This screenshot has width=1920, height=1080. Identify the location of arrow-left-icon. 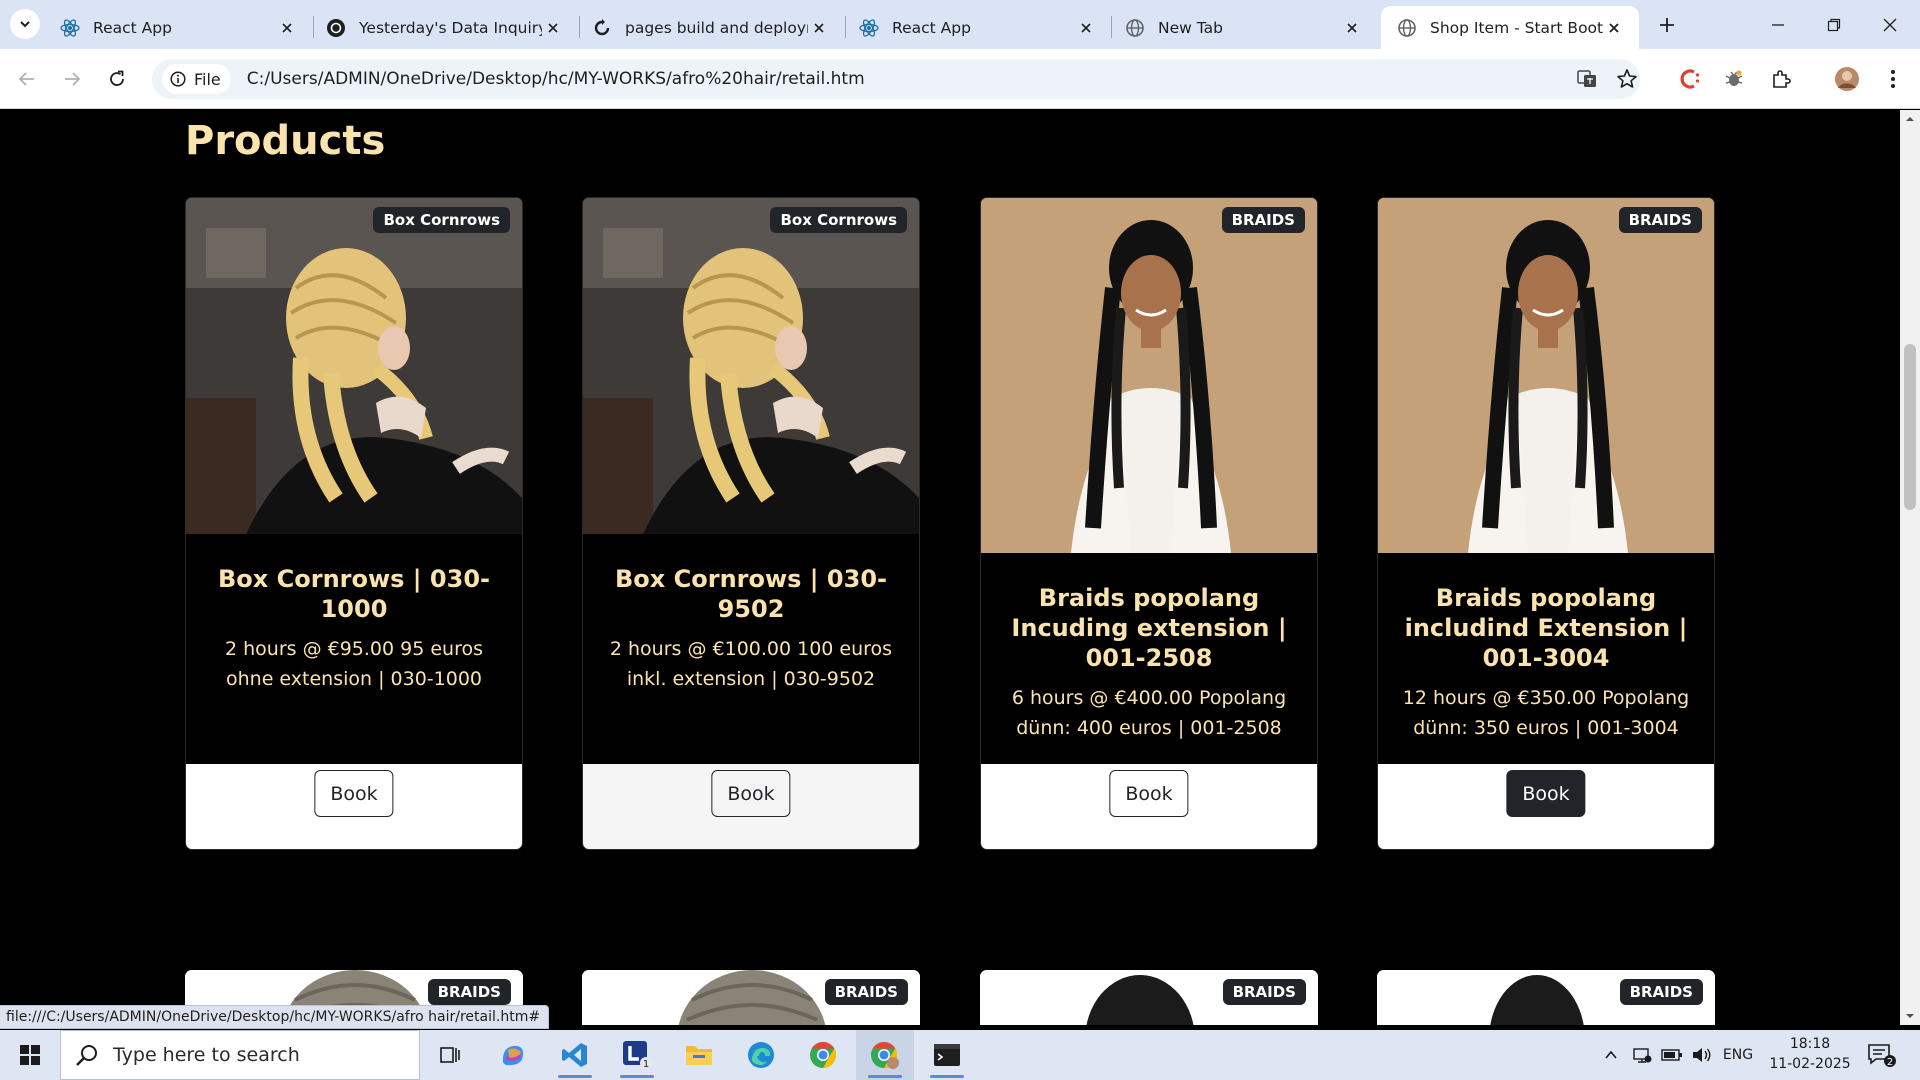
(26, 79).